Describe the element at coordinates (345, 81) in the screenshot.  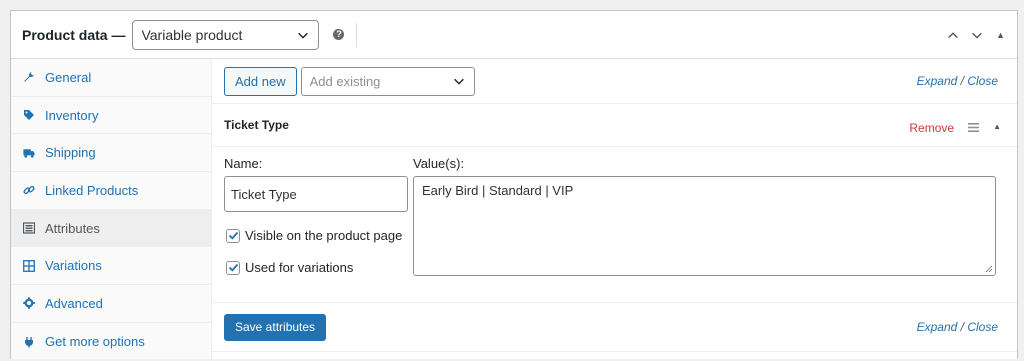
I see `add-existing-placeholder: Add existing` at that location.